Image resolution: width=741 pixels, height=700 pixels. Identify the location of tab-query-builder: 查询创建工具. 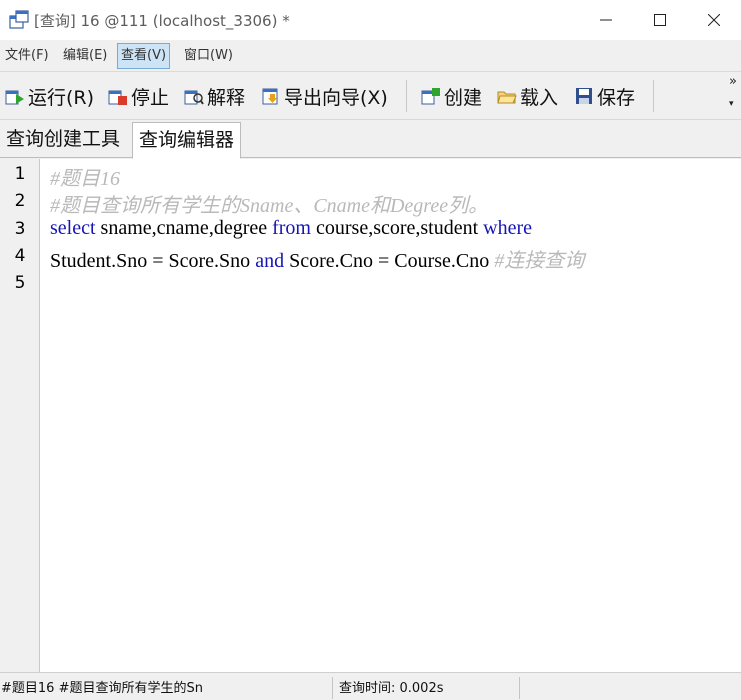
(63, 140).